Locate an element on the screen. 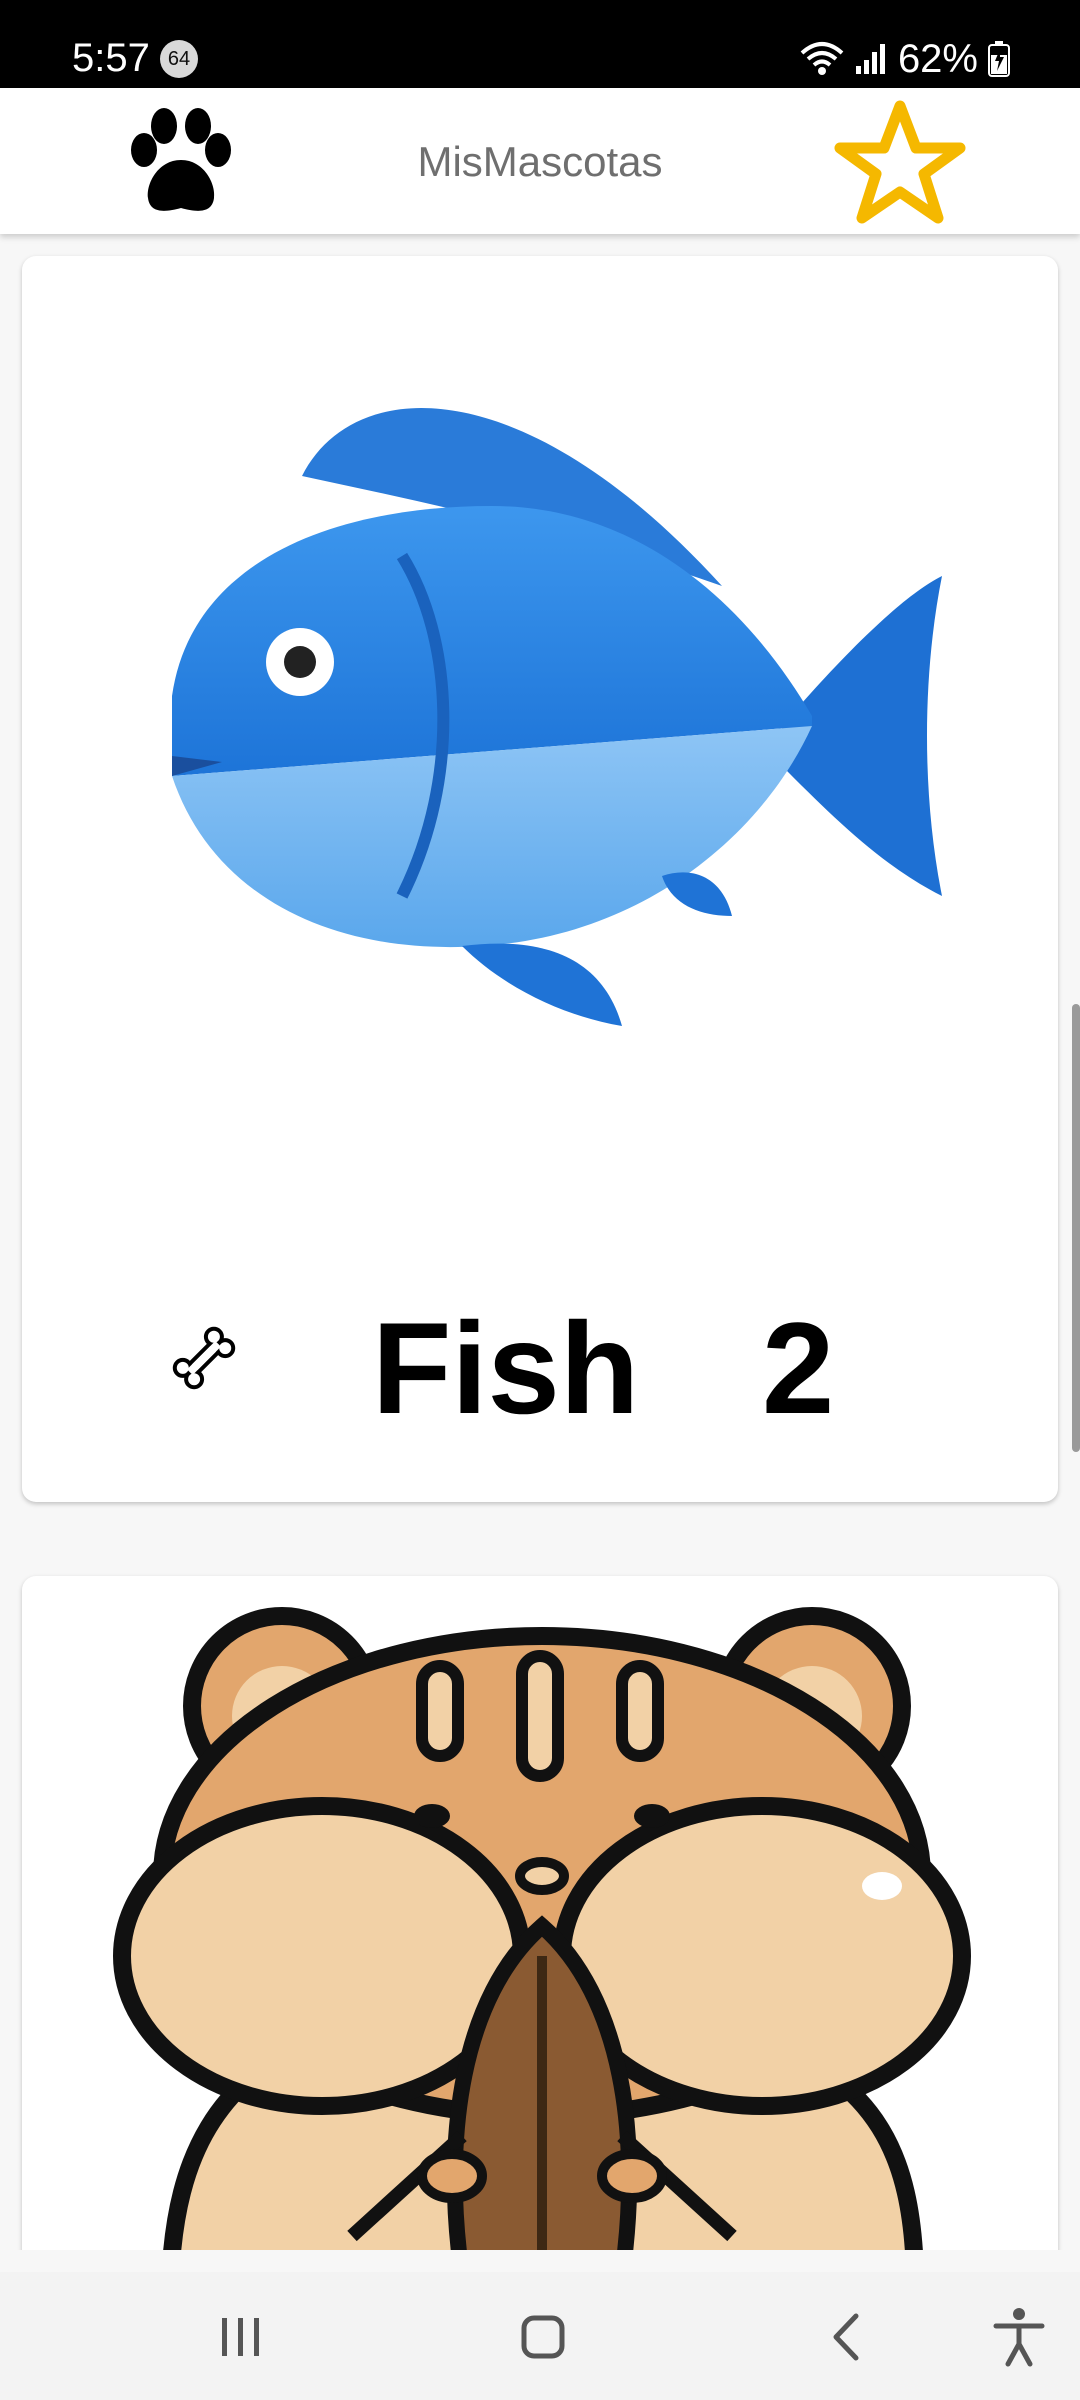 The height and width of the screenshot is (2400, 1080). bone-icon is located at coordinates (204, 1358).